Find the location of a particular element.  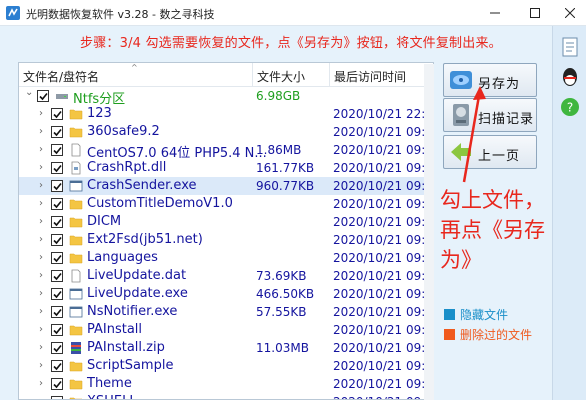

help-icon: ? is located at coordinates (570, 107).